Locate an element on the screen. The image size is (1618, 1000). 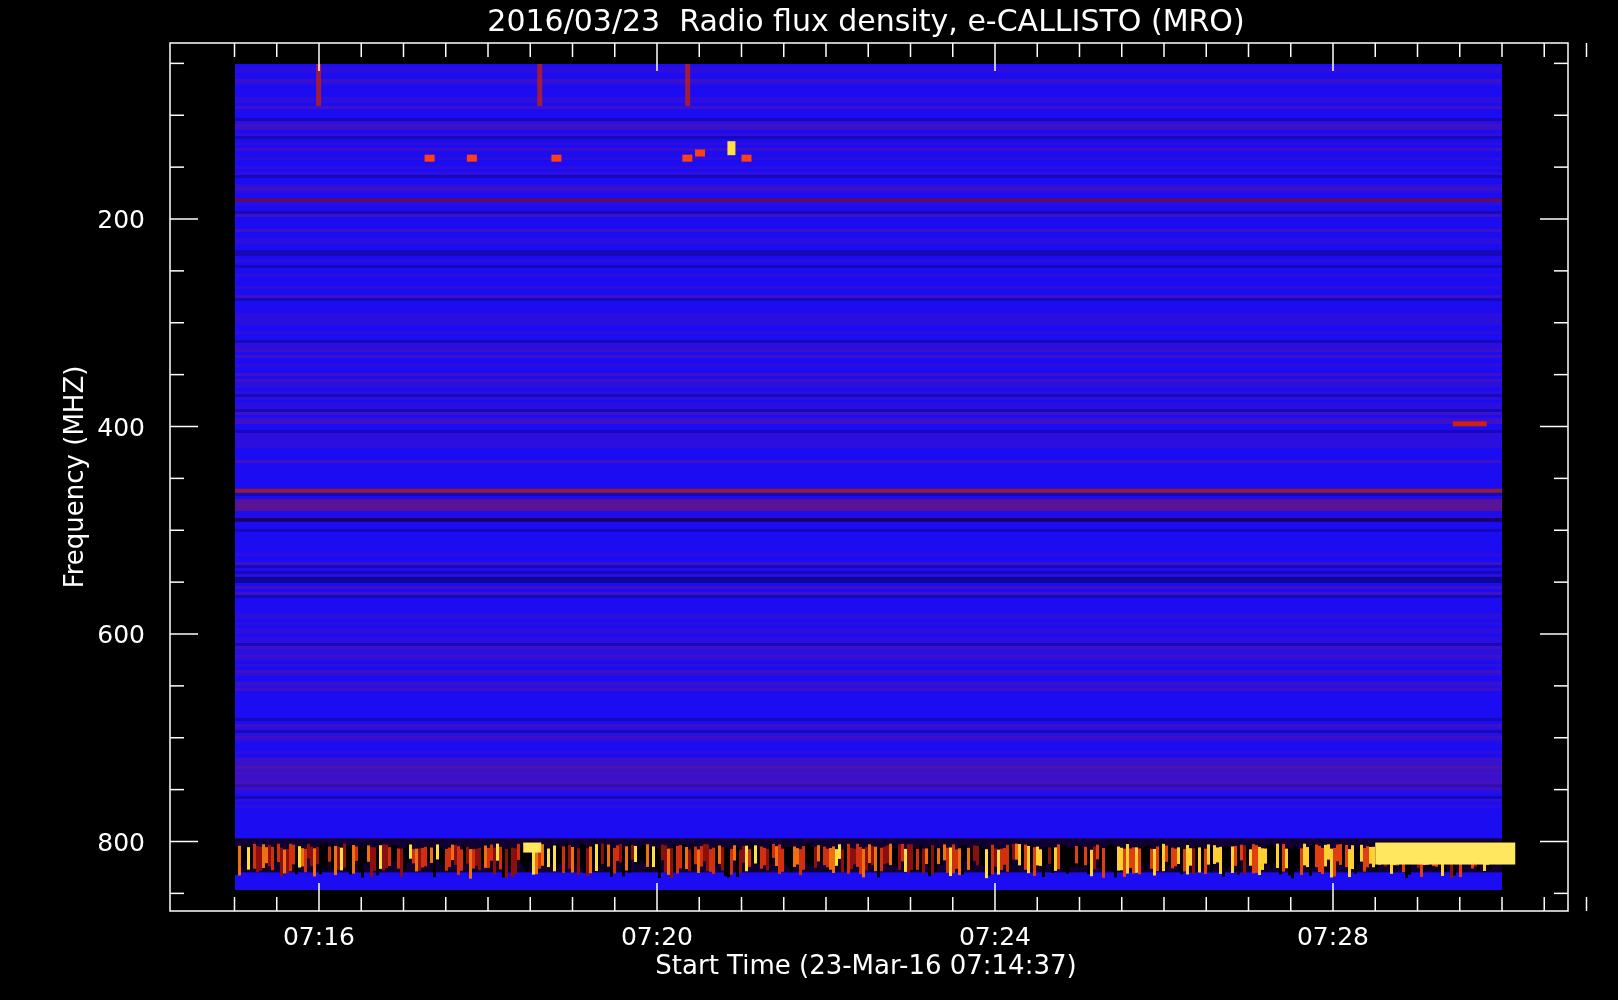
y-axis-label: Frequency (MHZ) is located at coordinates (74, 477).